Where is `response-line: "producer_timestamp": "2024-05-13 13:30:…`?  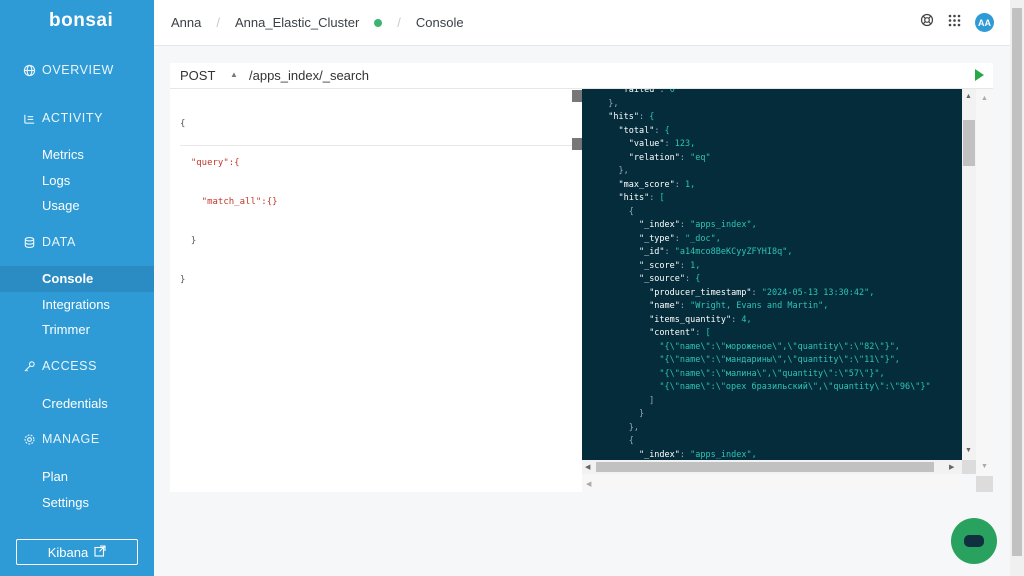 response-line: "producer_timestamp": "2024-05-13 13:30:… is located at coordinates (762, 292).